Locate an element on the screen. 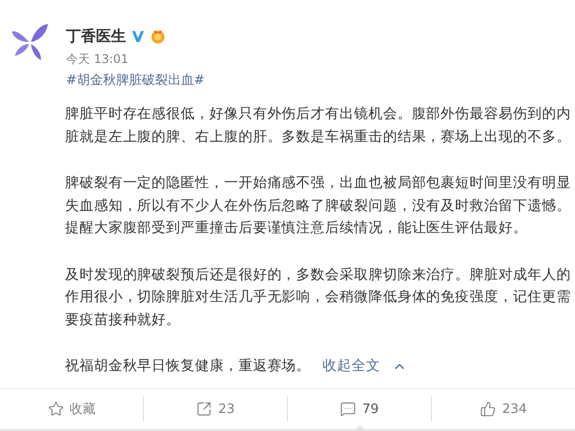 This screenshot has height=431, width=575. post-time: 今天 13:01 is located at coordinates (98, 59).